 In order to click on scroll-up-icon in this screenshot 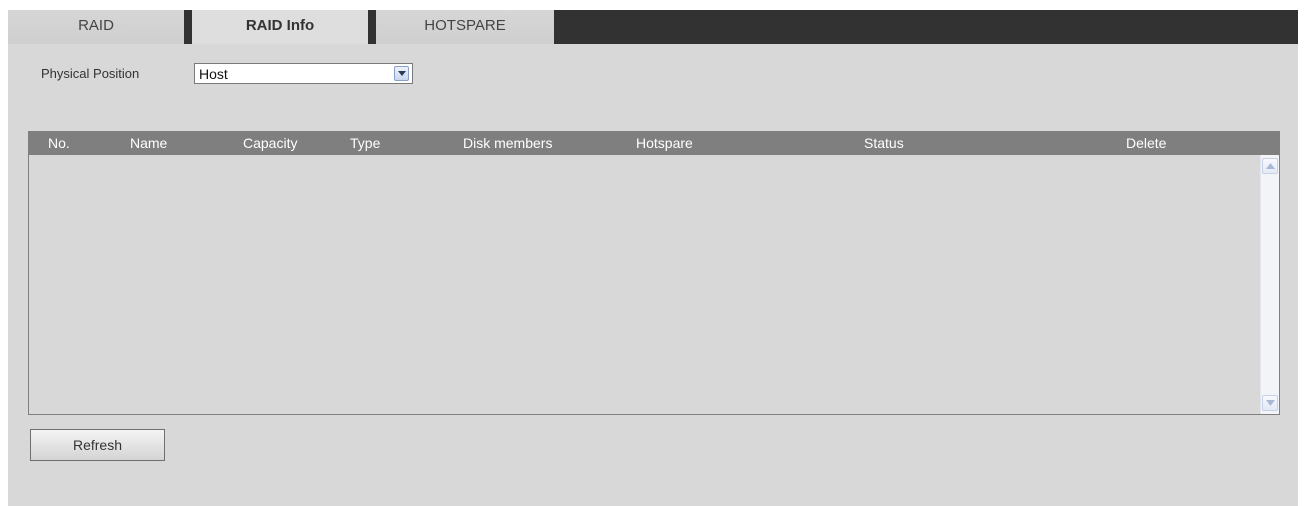, I will do `click(1270, 166)`.